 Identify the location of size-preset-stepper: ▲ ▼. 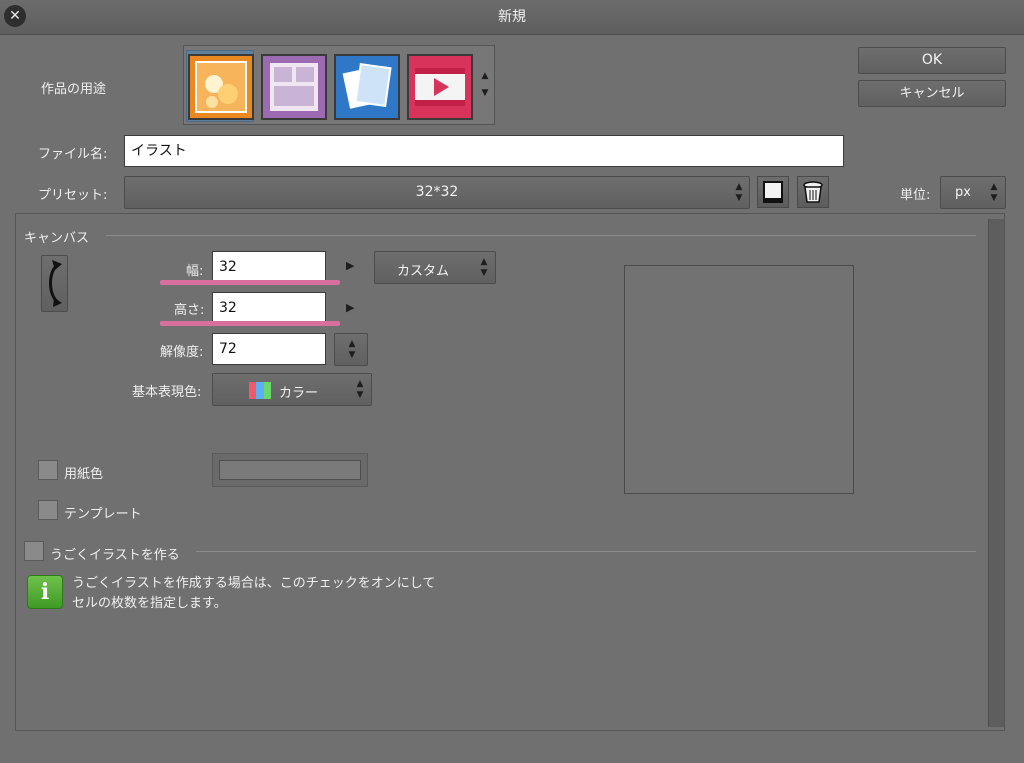
(484, 268).